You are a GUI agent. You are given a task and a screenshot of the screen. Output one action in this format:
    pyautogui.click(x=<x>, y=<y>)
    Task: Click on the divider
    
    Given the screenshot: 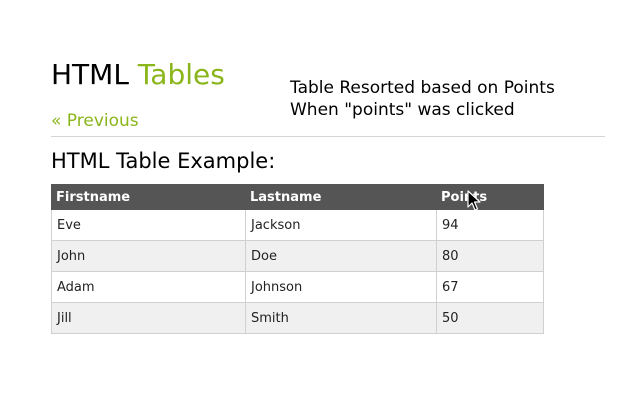 What is the action you would take?
    pyautogui.click(x=328, y=136)
    